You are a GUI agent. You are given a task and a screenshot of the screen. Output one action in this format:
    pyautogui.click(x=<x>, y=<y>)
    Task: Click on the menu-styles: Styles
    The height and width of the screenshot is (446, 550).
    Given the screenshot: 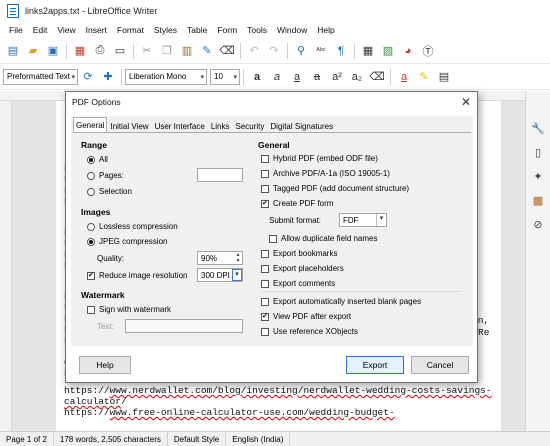 What is the action you would take?
    pyautogui.click(x=165, y=30)
    